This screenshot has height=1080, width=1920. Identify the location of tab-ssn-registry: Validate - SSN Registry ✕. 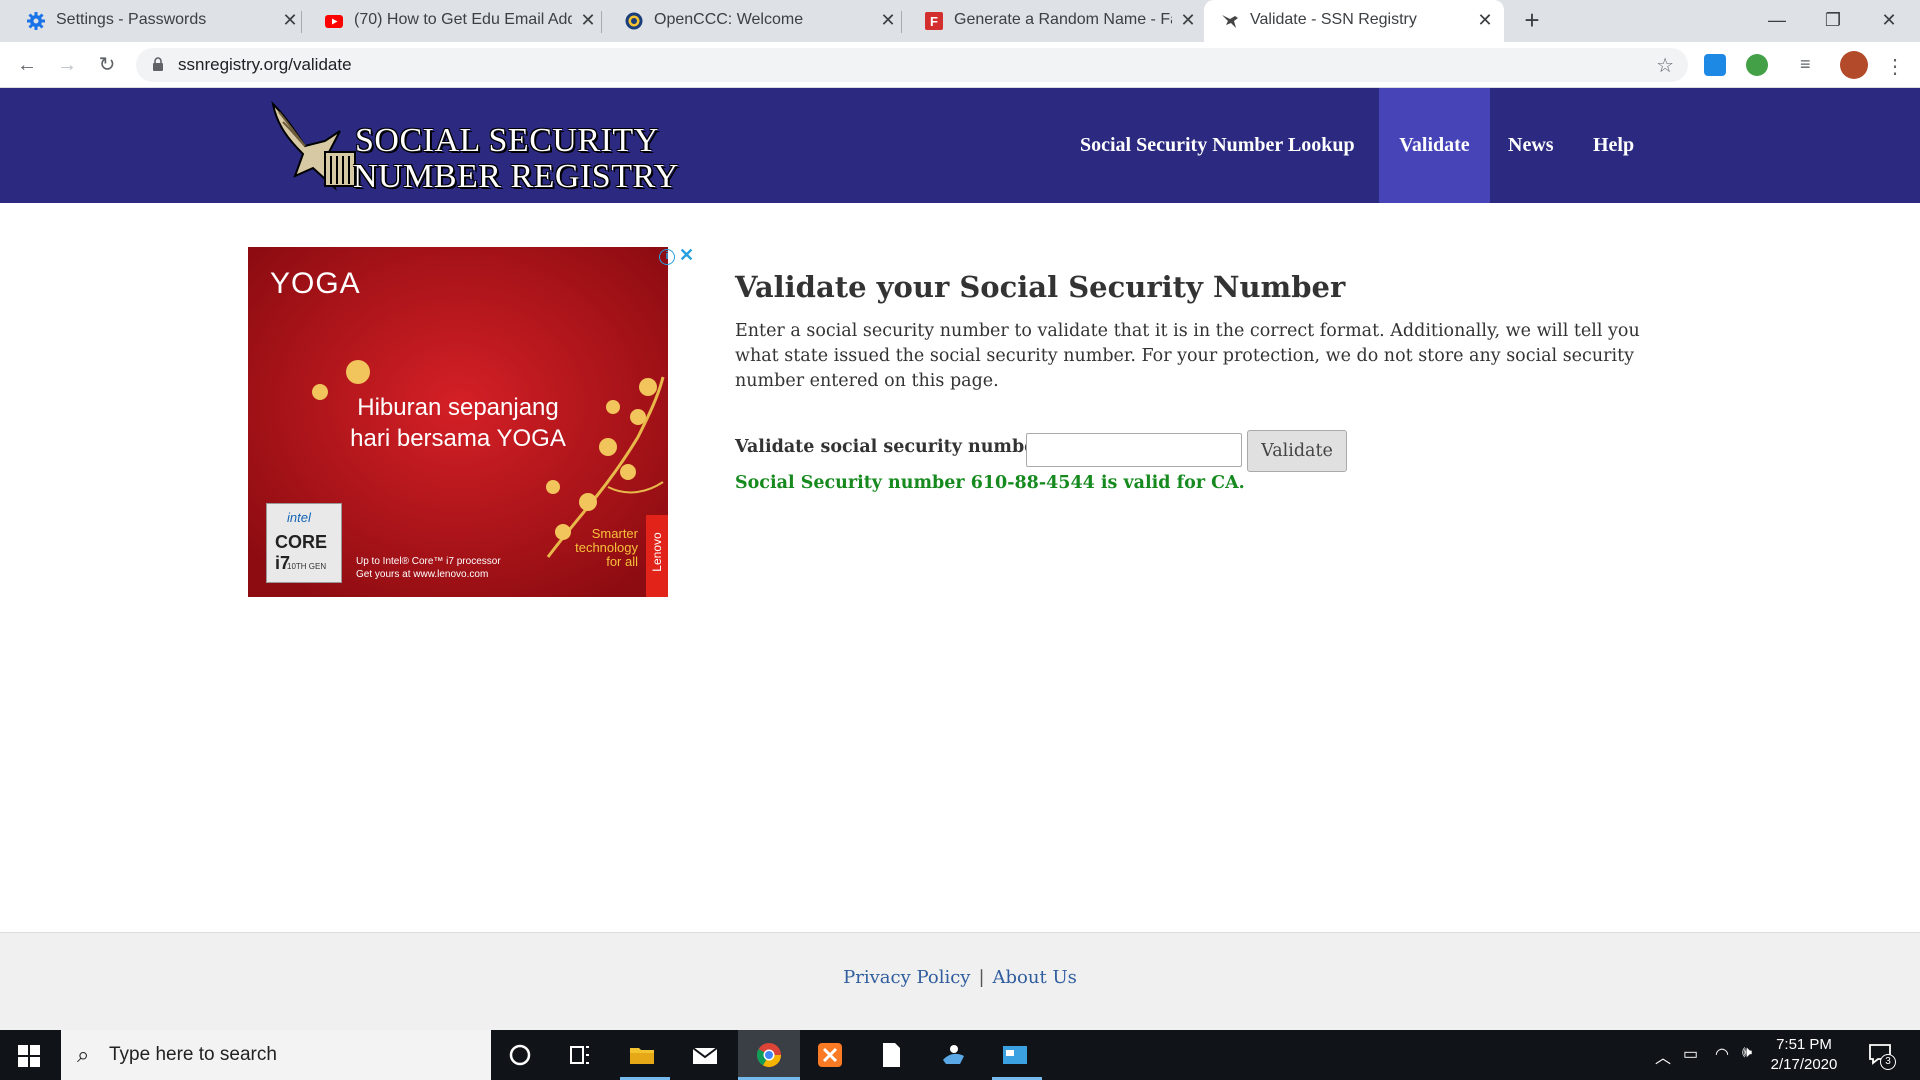
(1354, 21).